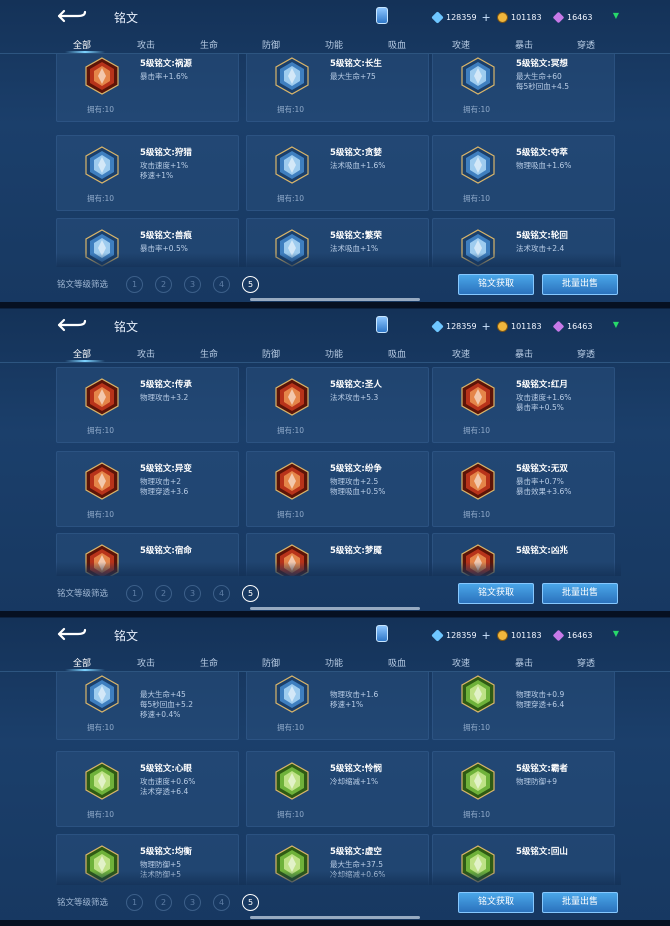 This screenshot has height=926, width=670. What do you see at coordinates (523, 405) in the screenshot?
I see `rune-card: 5级铭文:红月 攻击速度+1.6% 暴击率+0.5% 拥有:10` at bounding box center [523, 405].